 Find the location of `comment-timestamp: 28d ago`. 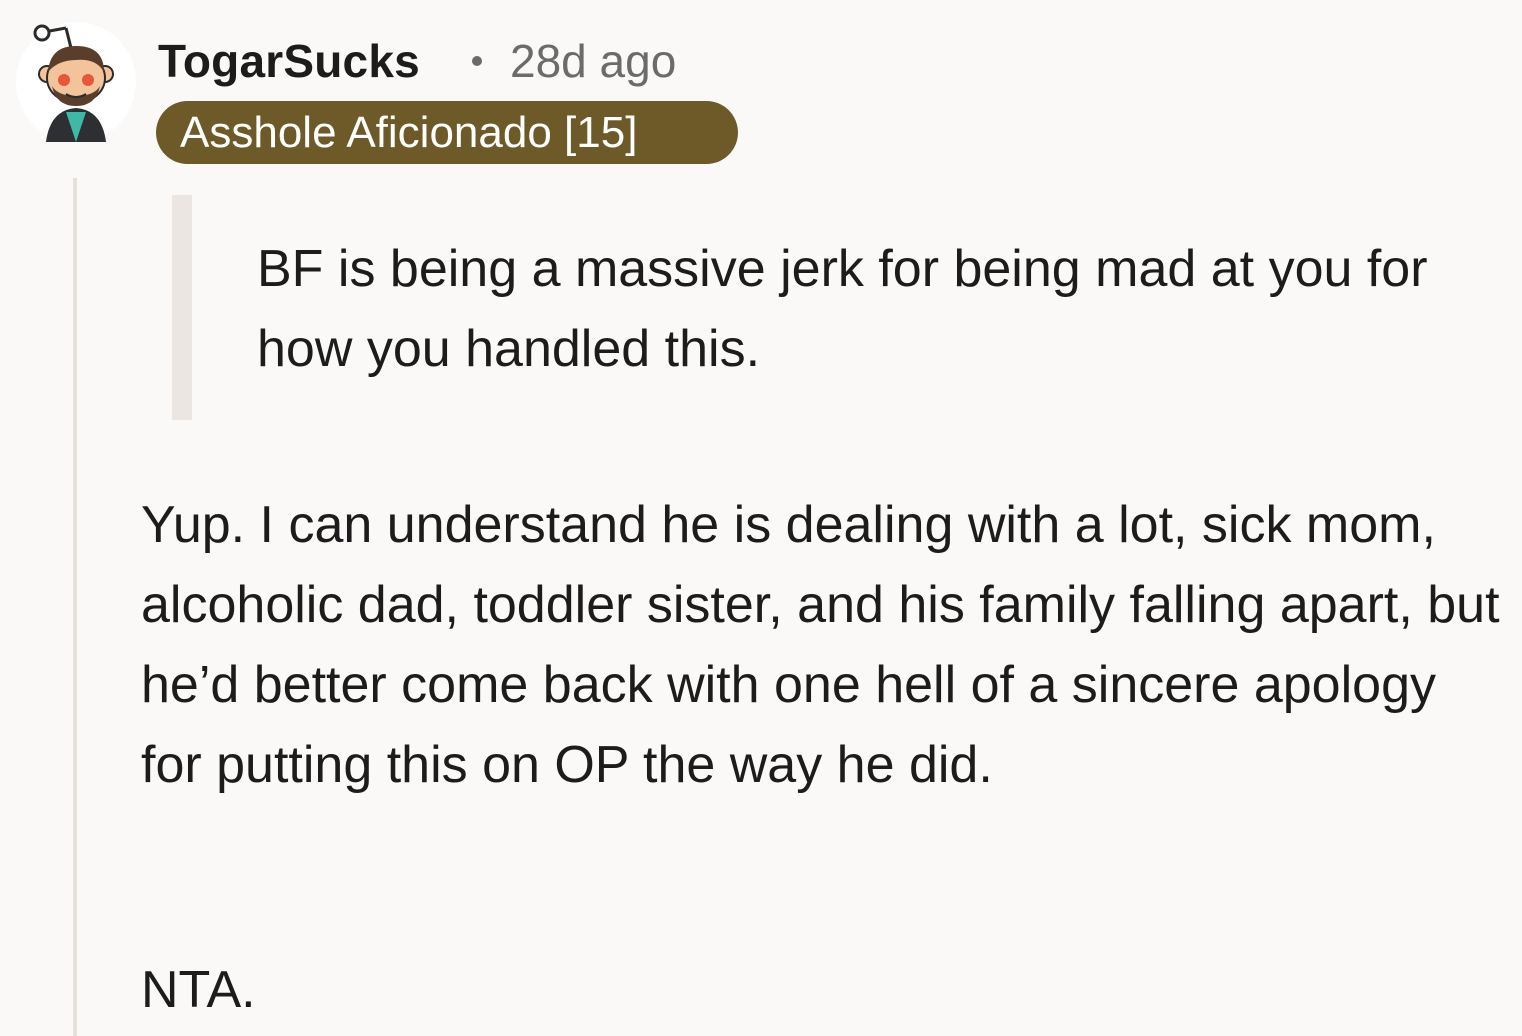

comment-timestamp: 28d ago is located at coordinates (593, 61).